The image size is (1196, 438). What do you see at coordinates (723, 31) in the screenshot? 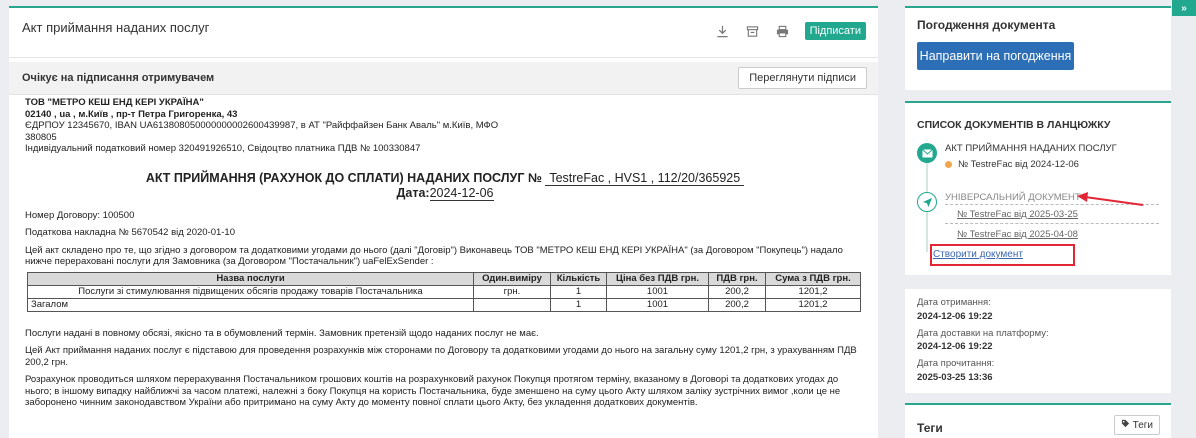
I see `download-icon` at bounding box center [723, 31].